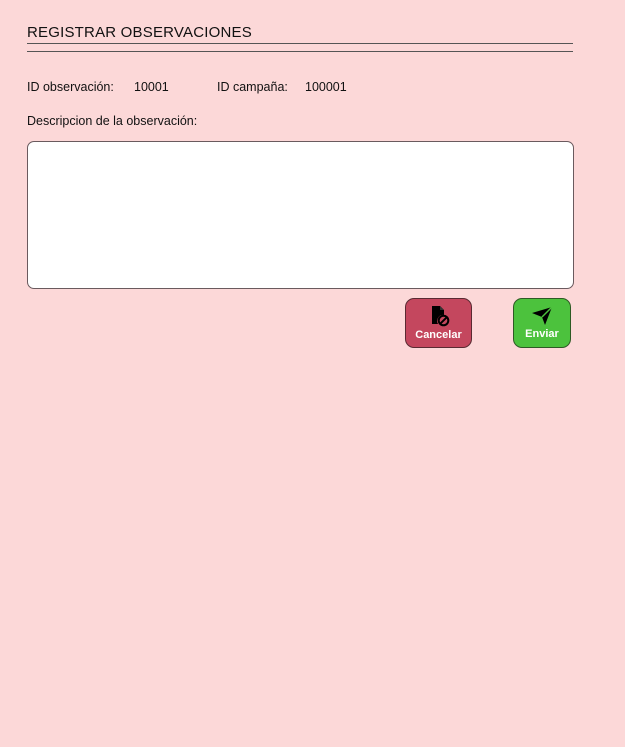 The height and width of the screenshot is (747, 625). Describe the element at coordinates (542, 317) in the screenshot. I see `send-icon` at that location.